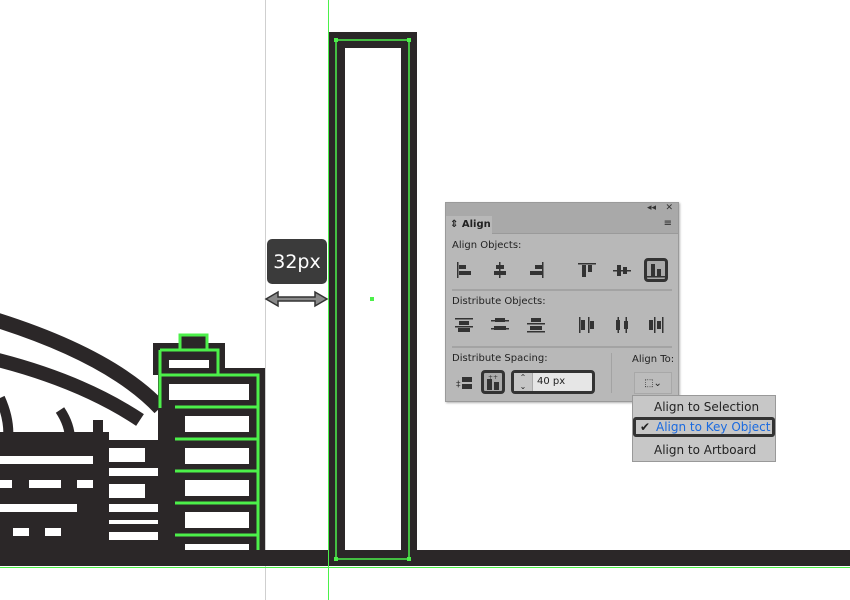  I want to click on panel-titlebar: ◂◂ ✕, so click(562, 209).